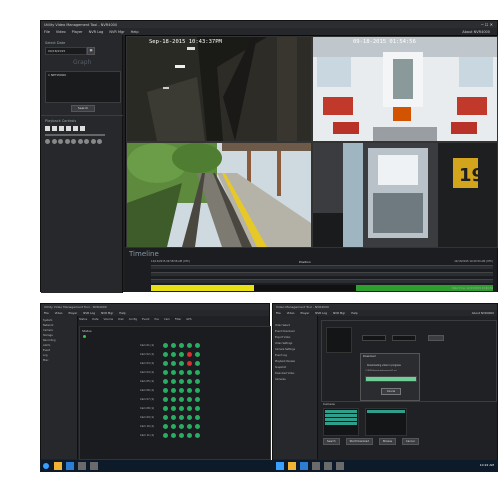  What do you see at coordinates (339, 313) in the screenshot?
I see `br-menu-nvr-mgr: NVR Mgr` at bounding box center [339, 313].